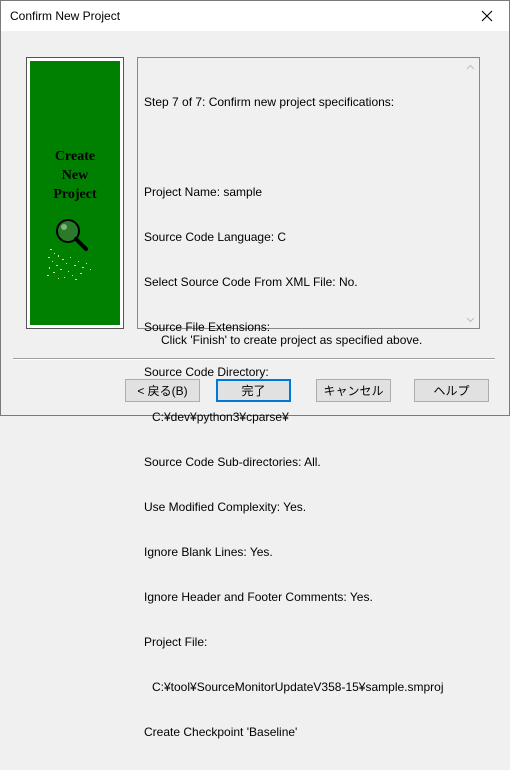 Image resolution: width=510 pixels, height=770 pixels. Describe the element at coordinates (353, 390) in the screenshot. I see `cancel-button: キャンセル` at that location.